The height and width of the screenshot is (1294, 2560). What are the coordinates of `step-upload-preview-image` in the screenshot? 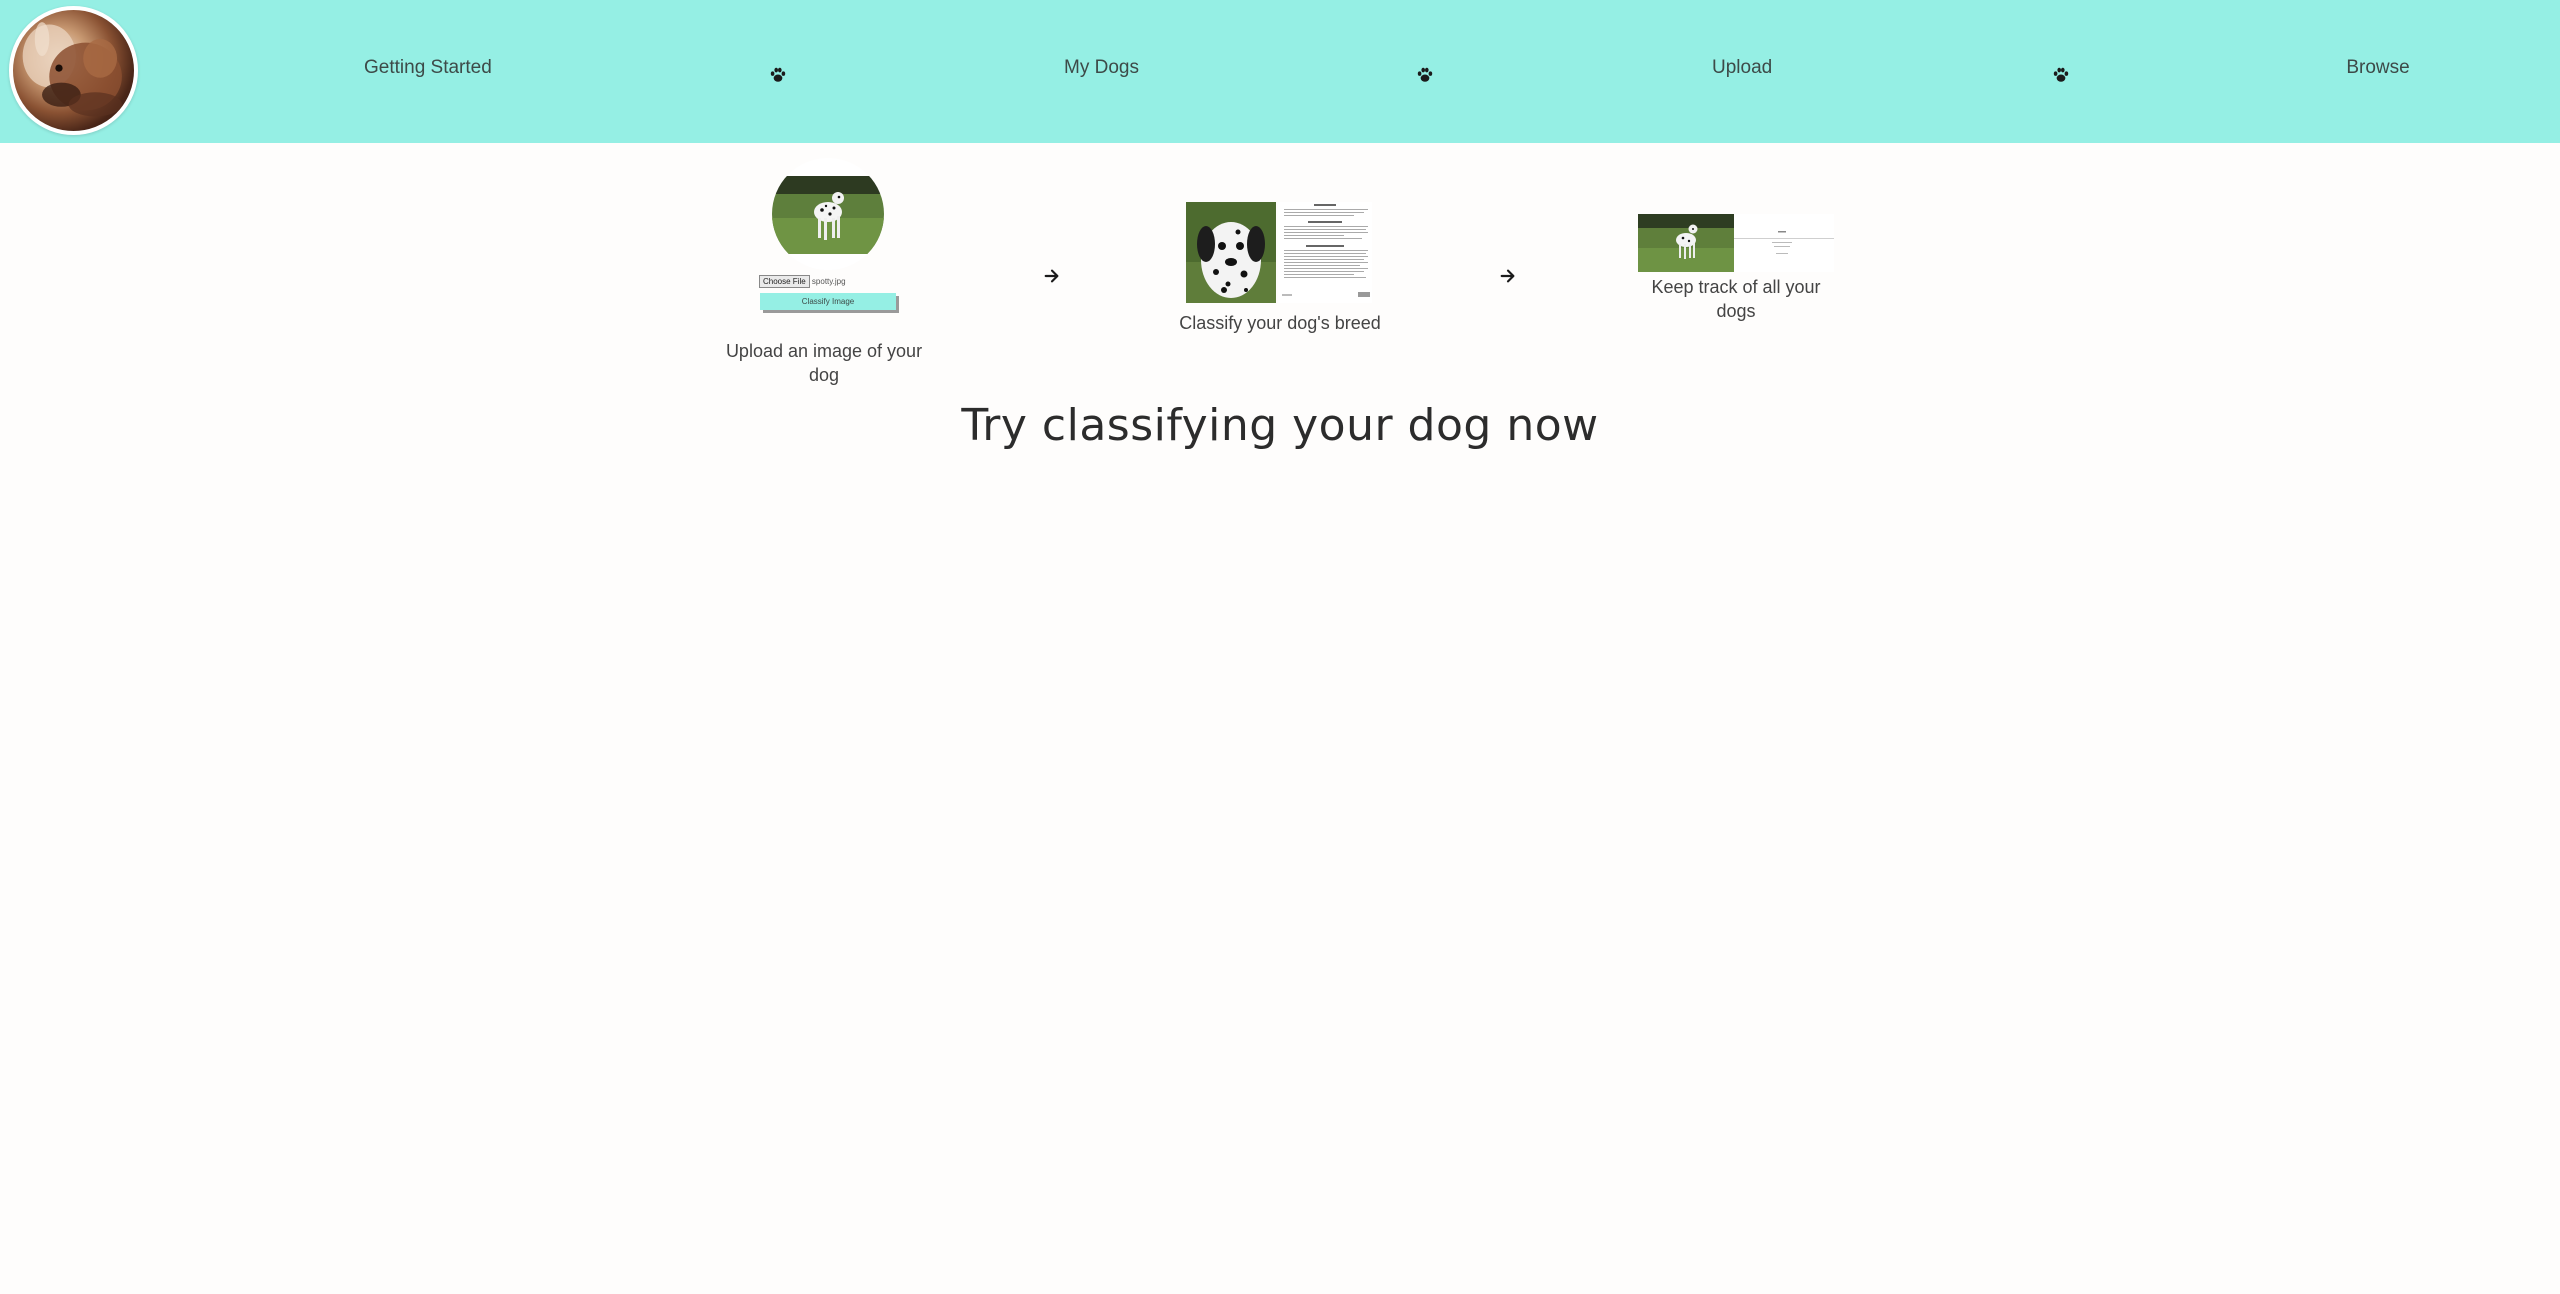 It's located at (828, 214).